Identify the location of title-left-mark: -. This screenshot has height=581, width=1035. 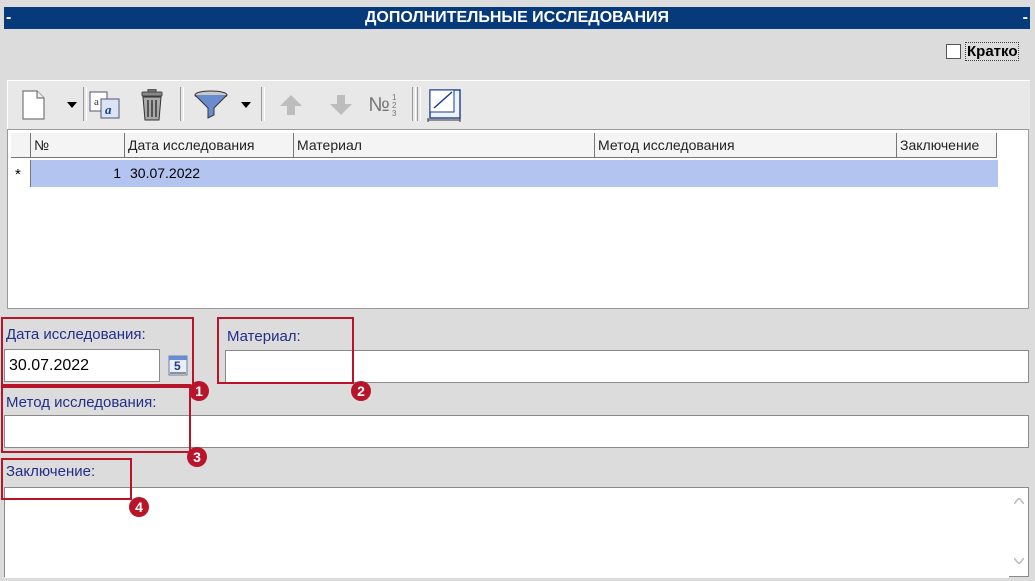
(9, 17).